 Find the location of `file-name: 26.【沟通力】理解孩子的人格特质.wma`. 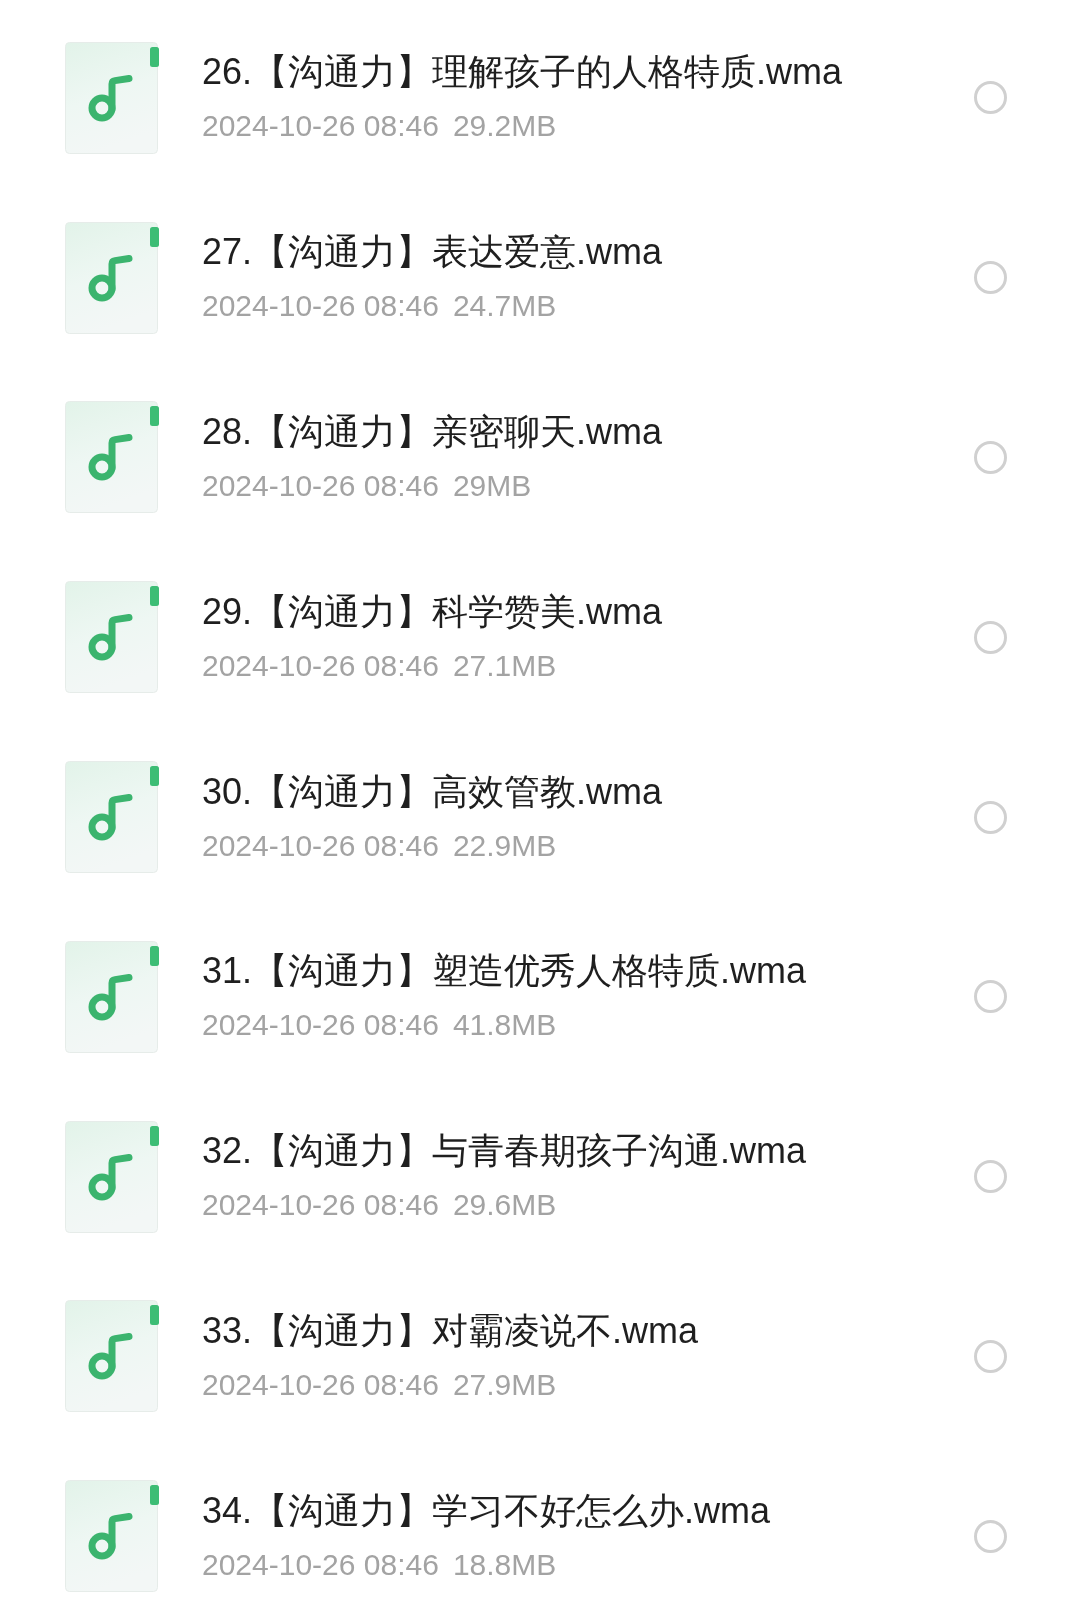

file-name: 26.【沟通力】理解孩子的人格特质.wma is located at coordinates (522, 72).